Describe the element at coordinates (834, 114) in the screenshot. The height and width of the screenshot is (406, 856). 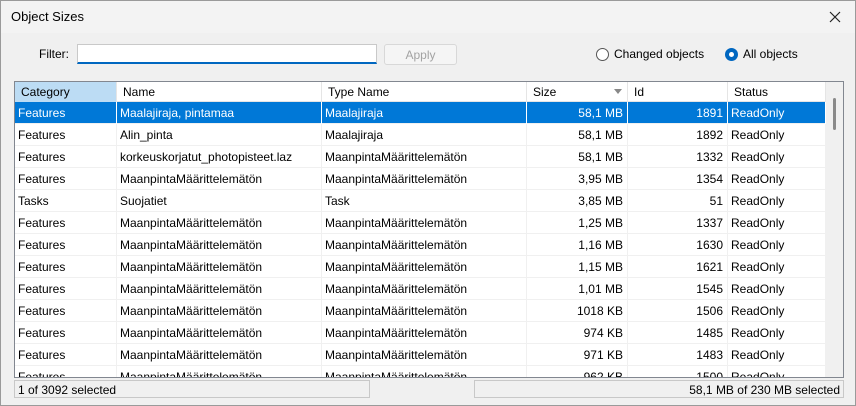
I see `scrollbar-thumb` at that location.